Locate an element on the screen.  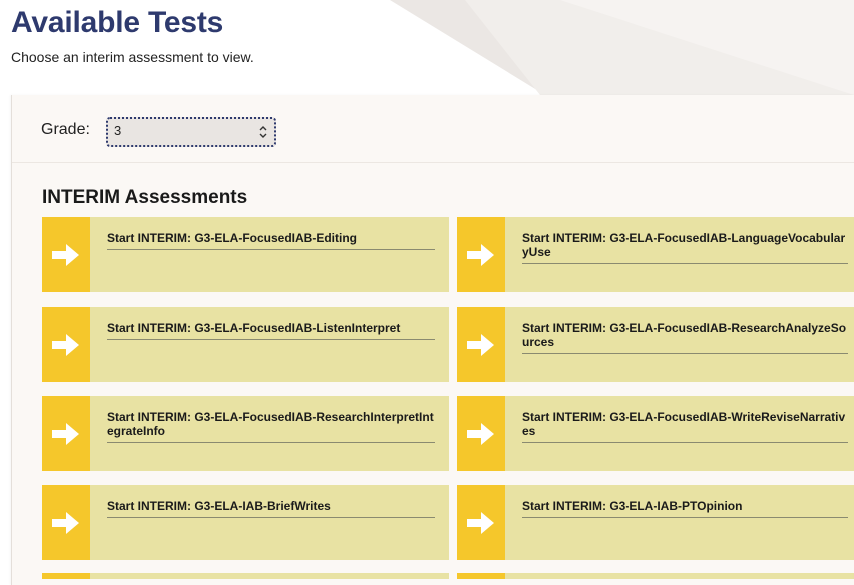
grade-label: Grade: is located at coordinates (65, 129).